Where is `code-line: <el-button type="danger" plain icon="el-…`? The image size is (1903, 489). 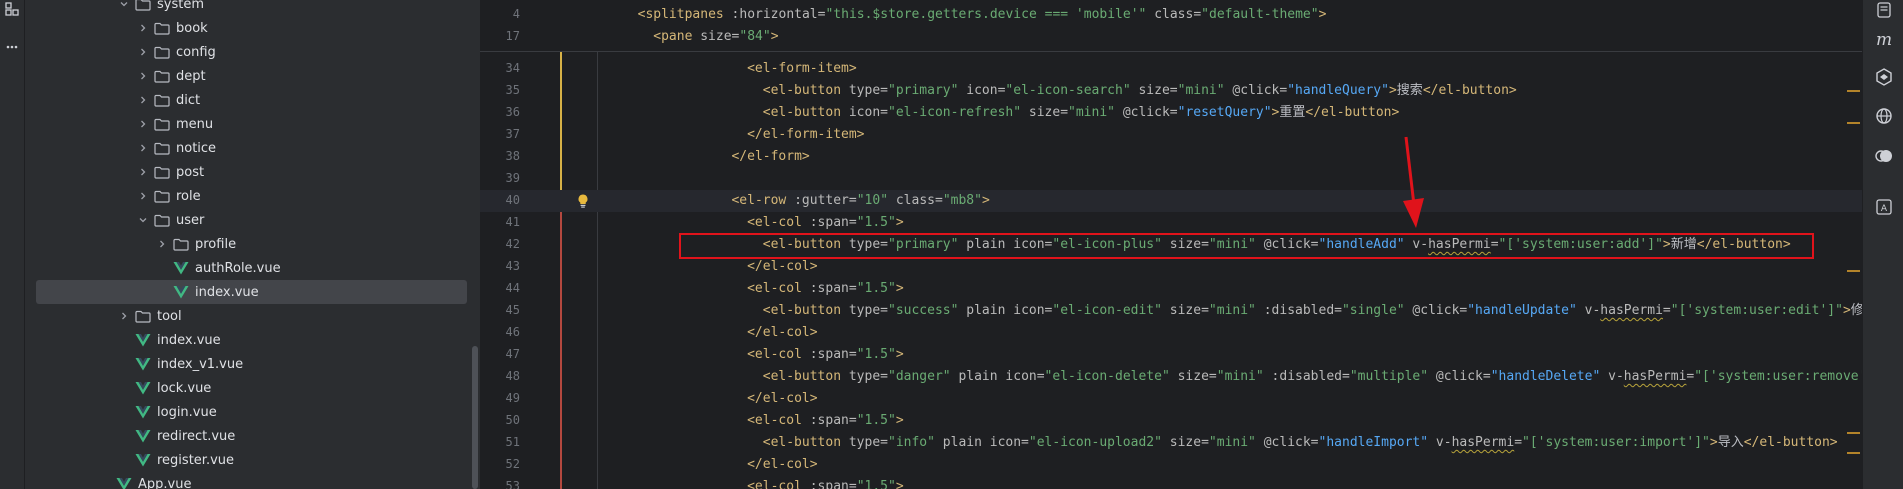 code-line: <el-button type="danger" plain icon="el-… is located at coordinates (1312, 377).